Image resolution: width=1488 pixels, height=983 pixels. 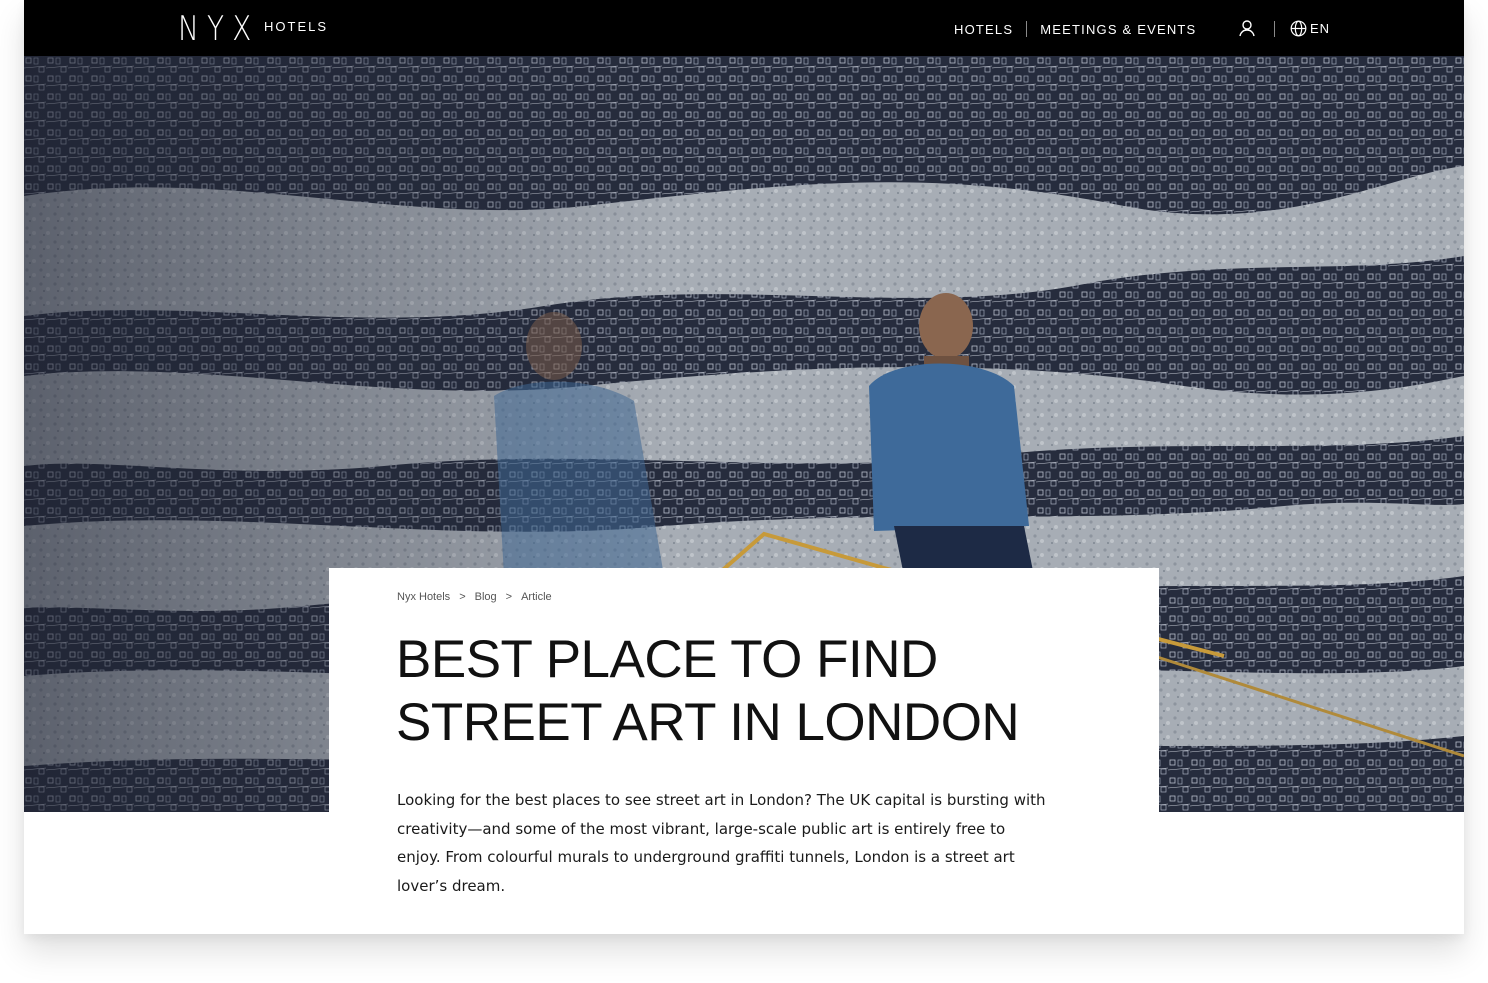 What do you see at coordinates (1274, 29) in the screenshot?
I see `util-divider` at bounding box center [1274, 29].